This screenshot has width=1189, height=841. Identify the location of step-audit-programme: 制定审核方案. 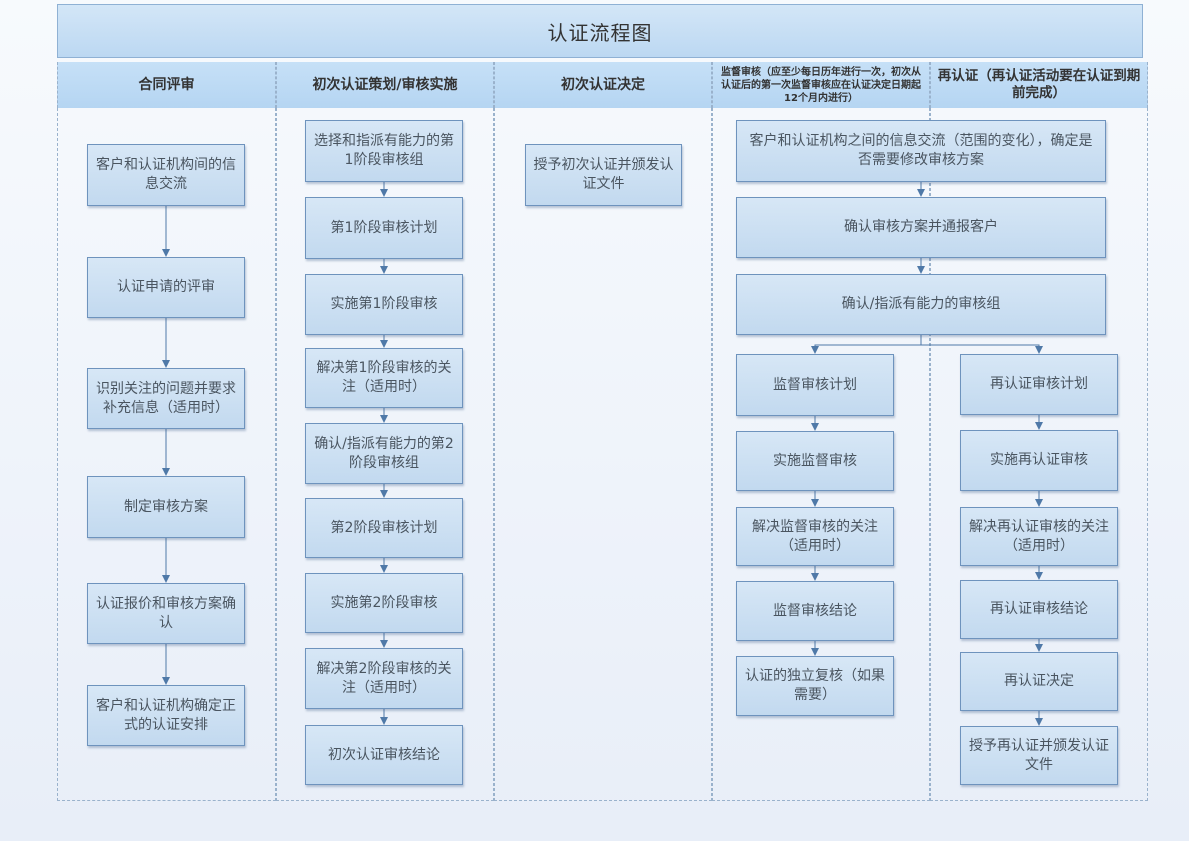
(166, 507).